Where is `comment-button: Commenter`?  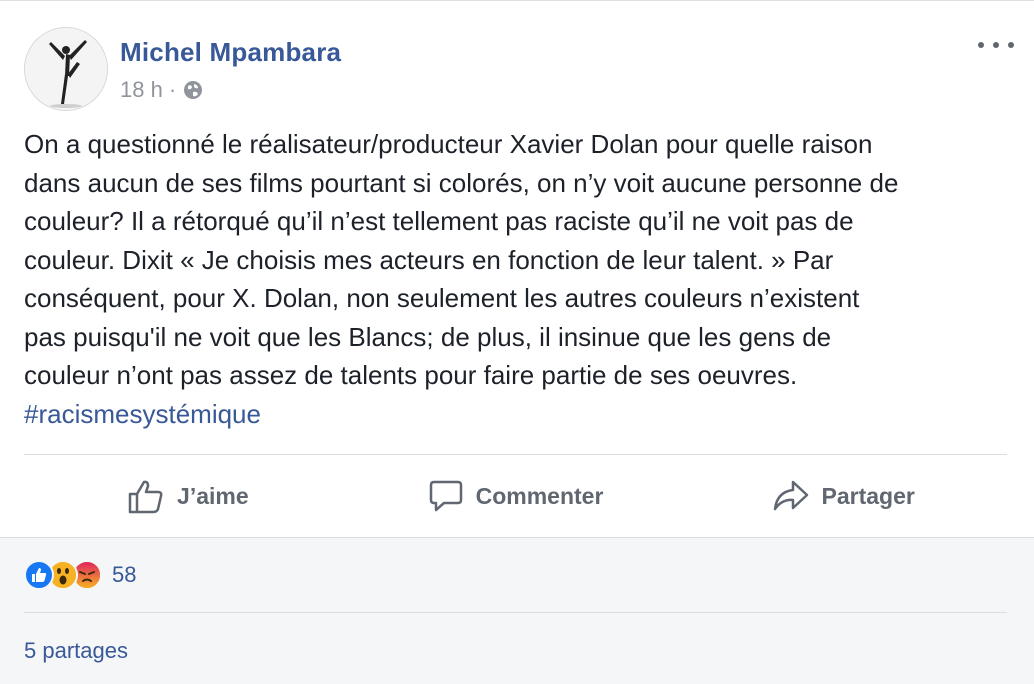 comment-button: Commenter is located at coordinates (516, 496).